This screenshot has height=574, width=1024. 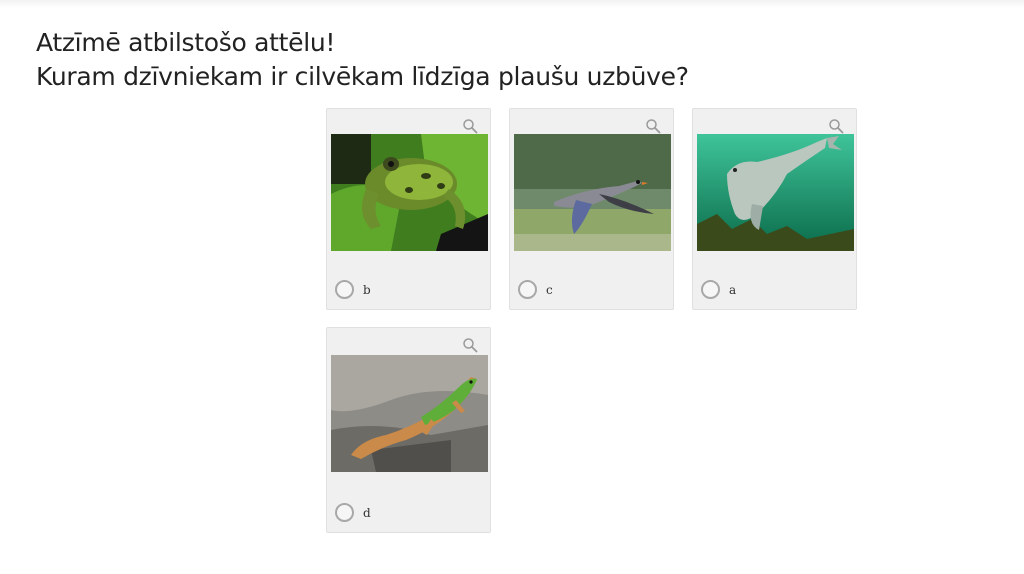 I want to click on option-card-c: c, so click(x=591, y=209).